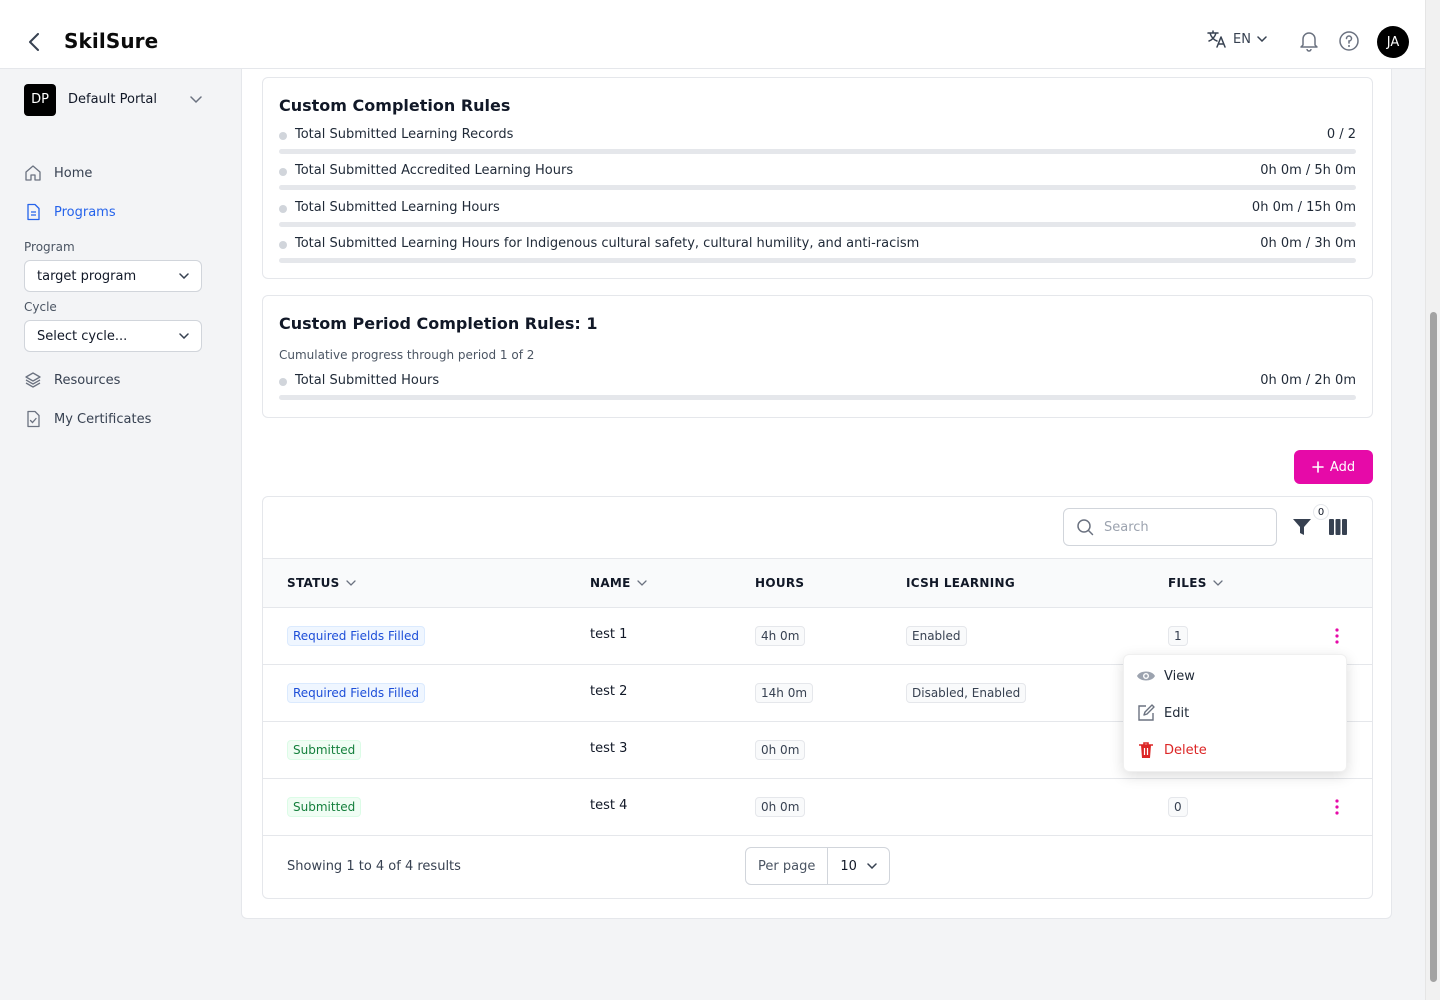 Image resolution: width=1440 pixels, height=1000 pixels. Describe the element at coordinates (1393, 42) in the screenshot. I see `user-avatar: JA` at that location.